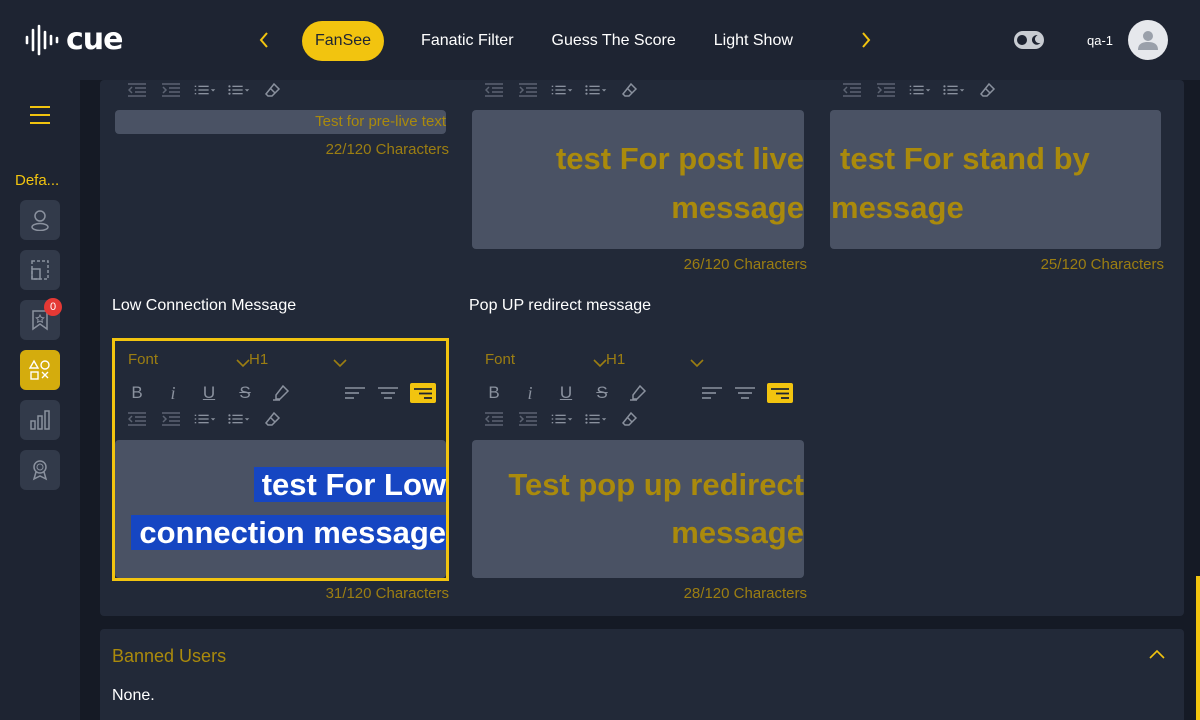  I want to click on award-icon, so click(40, 470).